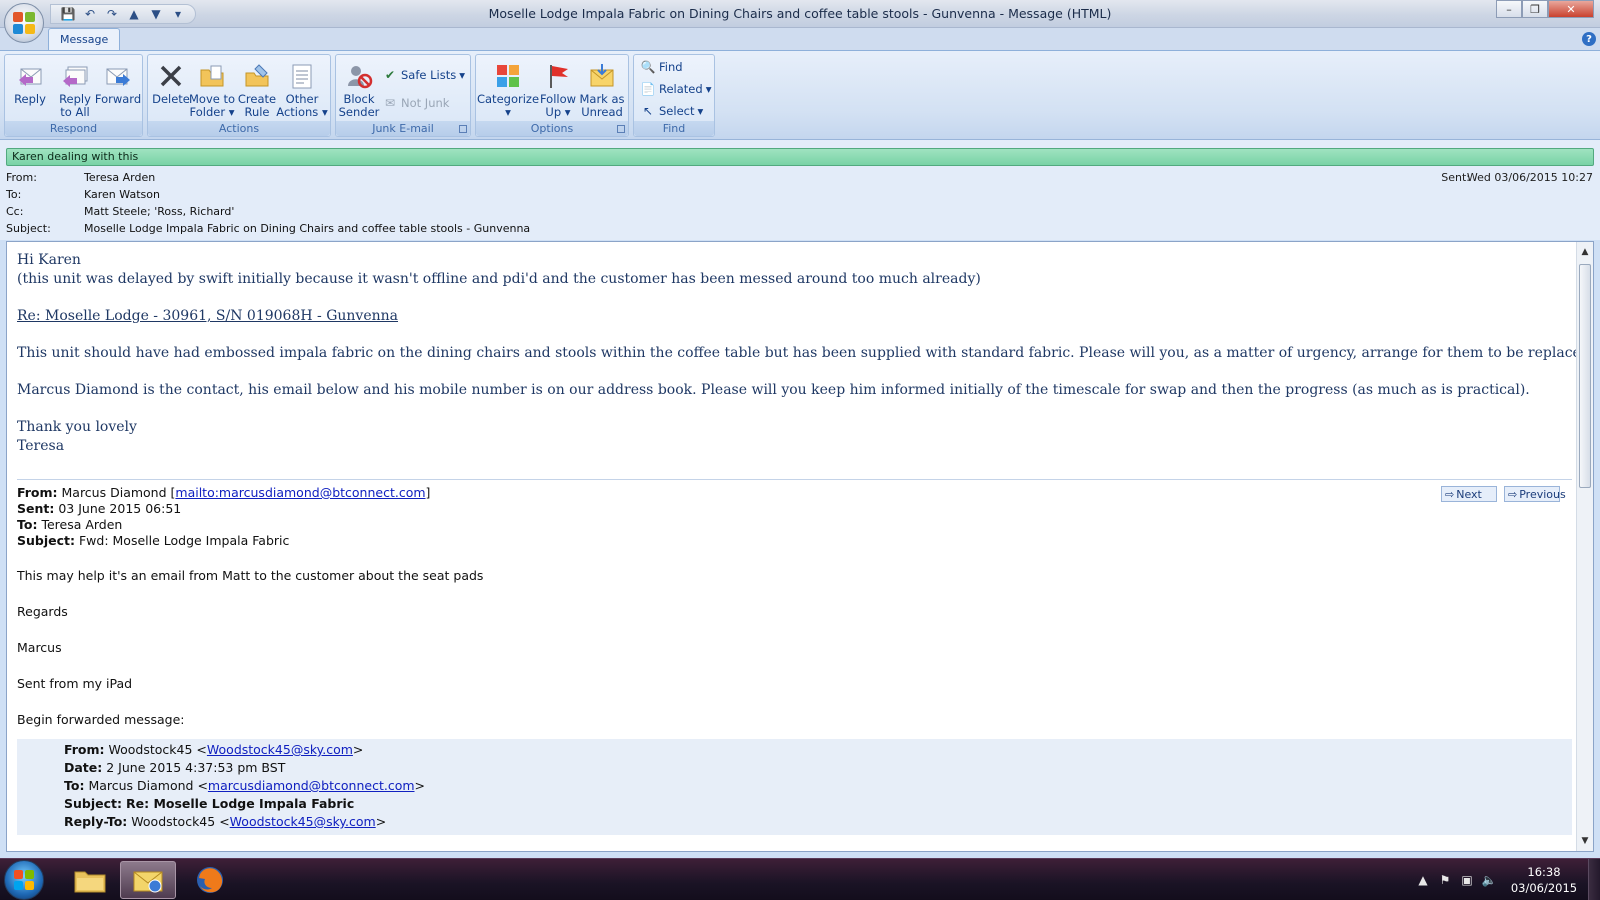  I want to click on category-bar: Karen dealing with this, so click(800, 157).